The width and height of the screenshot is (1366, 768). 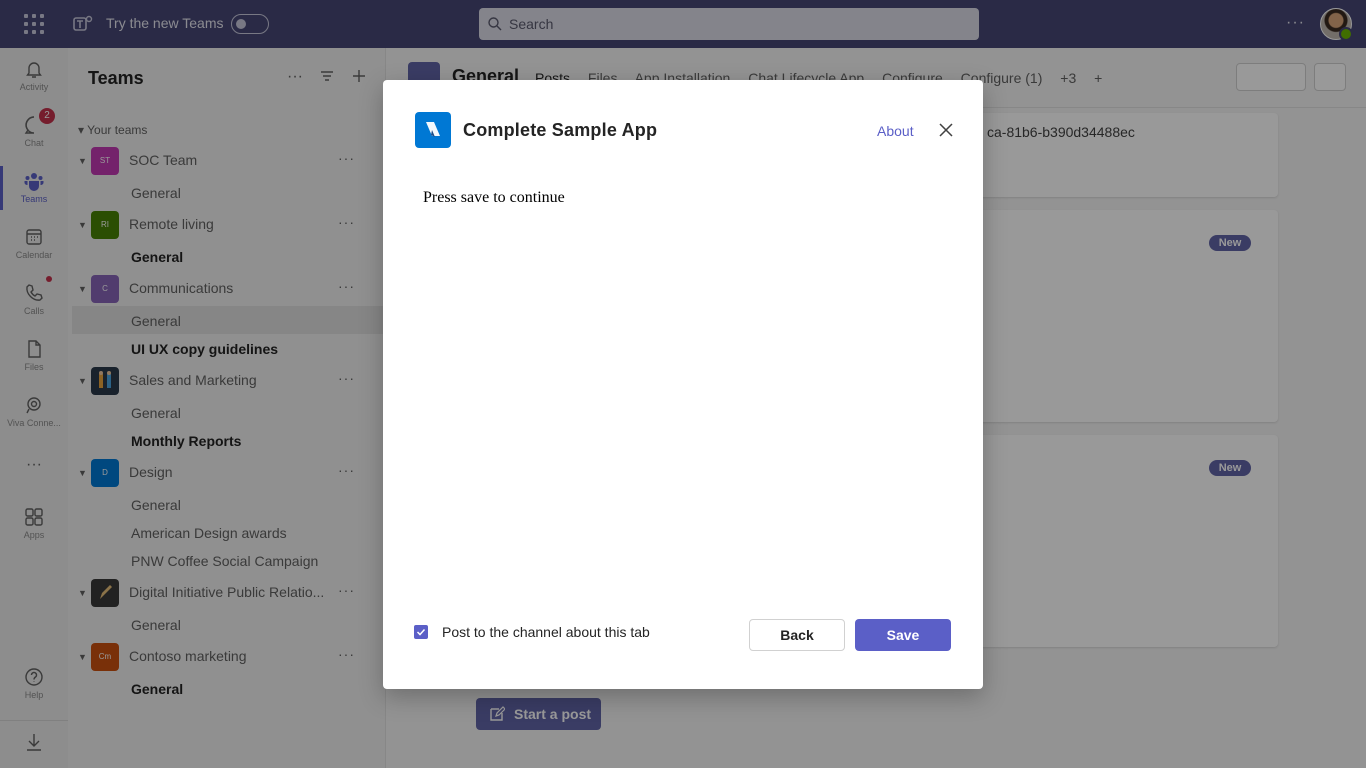 What do you see at coordinates (560, 130) in the screenshot?
I see `dialog-title: Complete Sample App` at bounding box center [560, 130].